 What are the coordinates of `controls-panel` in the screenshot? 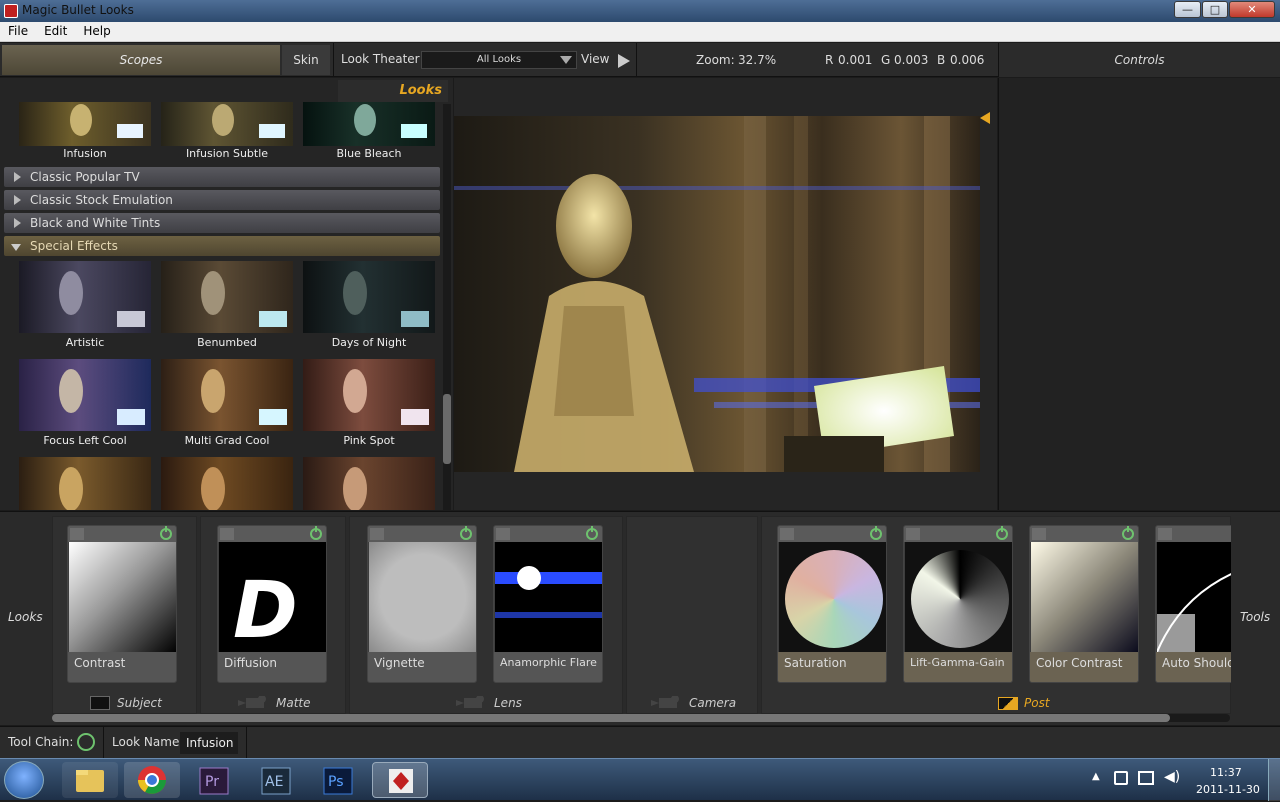 It's located at (1139, 294).